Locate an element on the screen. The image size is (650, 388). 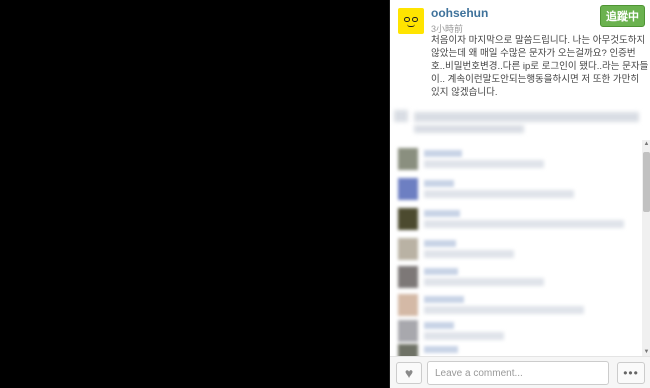
scroll-up-arrow-icon: ▲ is located at coordinates (646, 144).